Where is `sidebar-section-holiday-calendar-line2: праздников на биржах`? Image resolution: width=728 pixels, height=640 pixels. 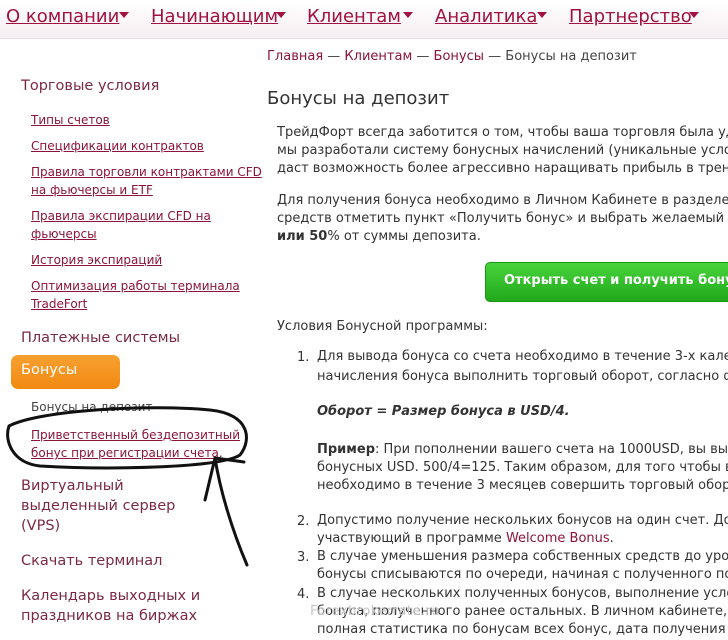 sidebar-section-holiday-calendar-line2: праздников на биржах is located at coordinates (109, 616).